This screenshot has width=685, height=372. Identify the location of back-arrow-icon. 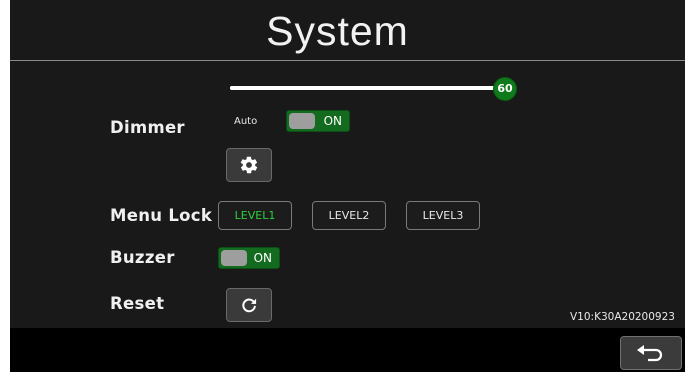
(650, 353).